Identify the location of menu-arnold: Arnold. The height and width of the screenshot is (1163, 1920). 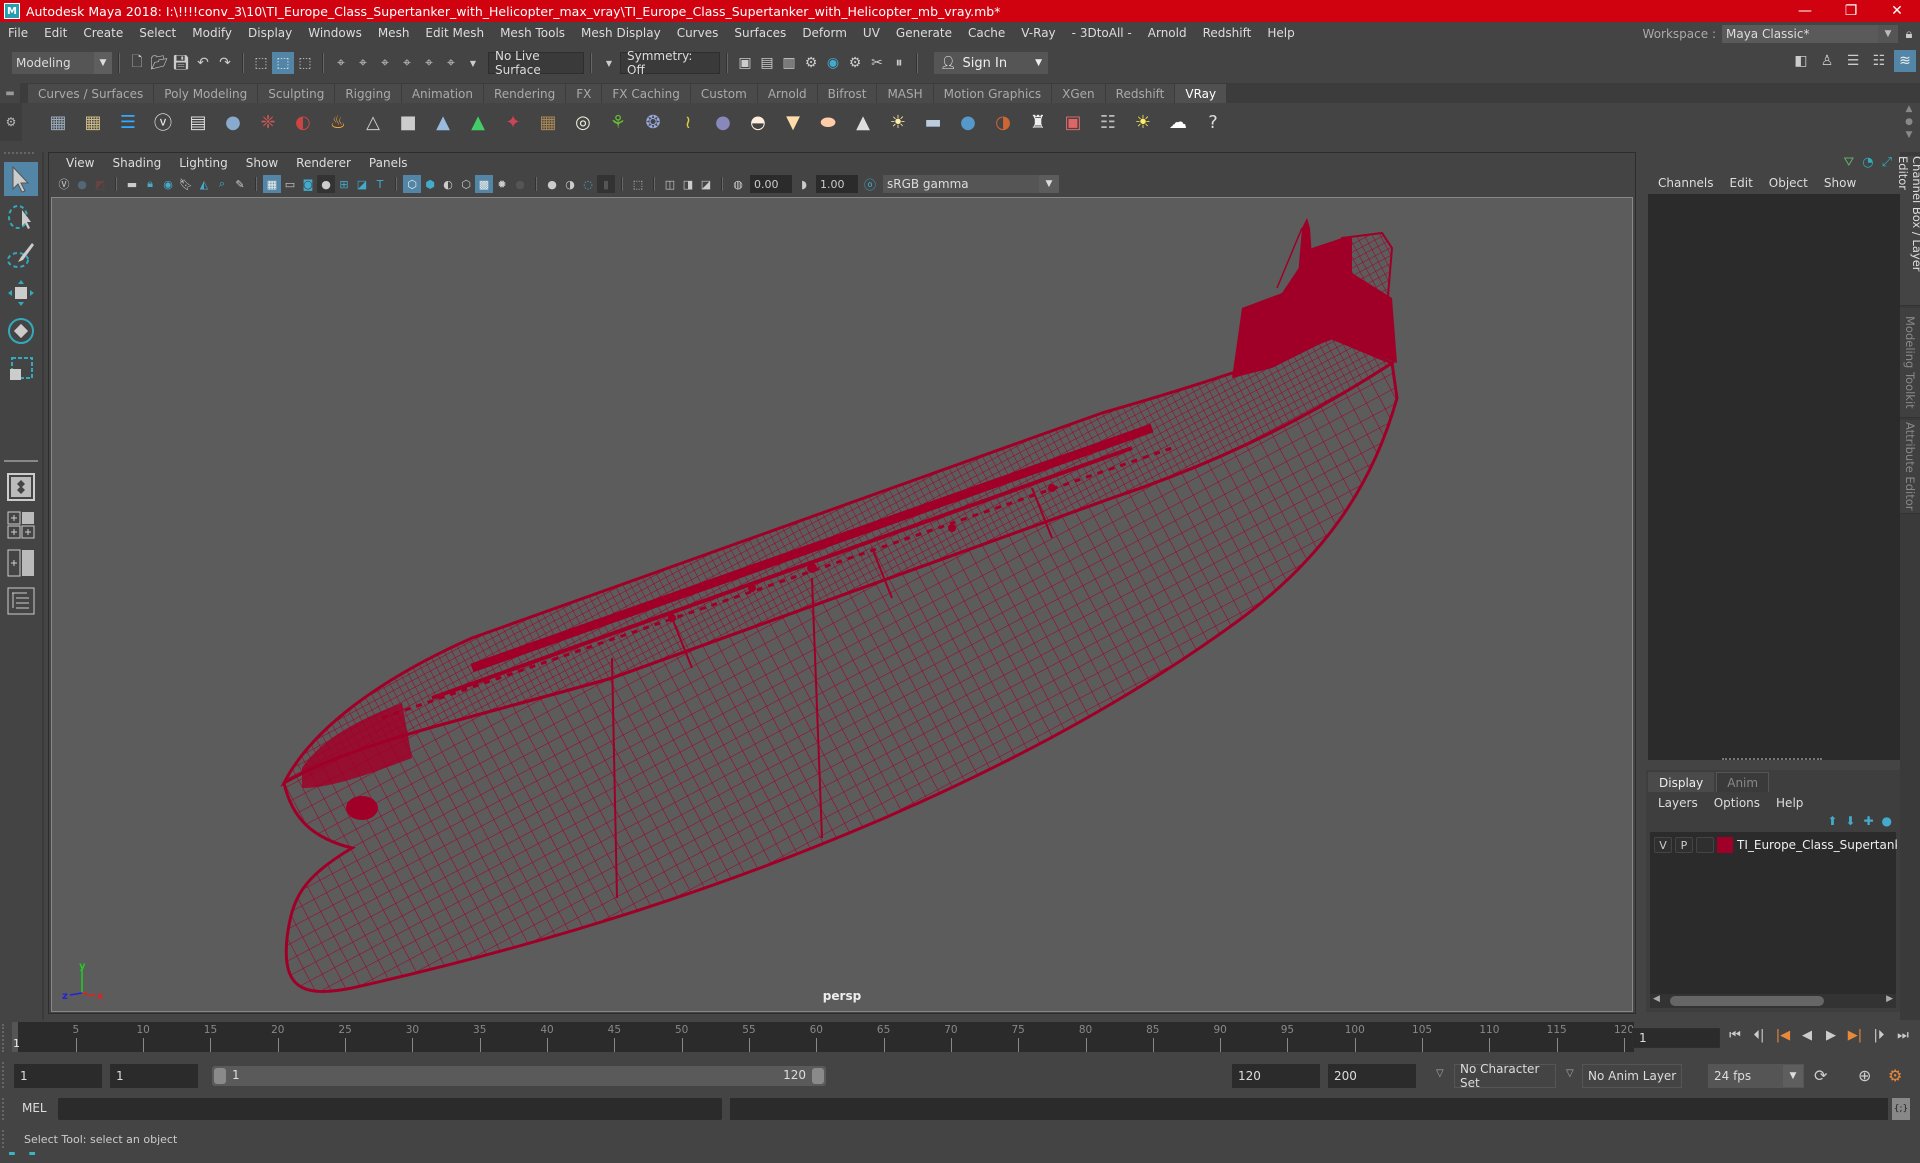
(1167, 33).